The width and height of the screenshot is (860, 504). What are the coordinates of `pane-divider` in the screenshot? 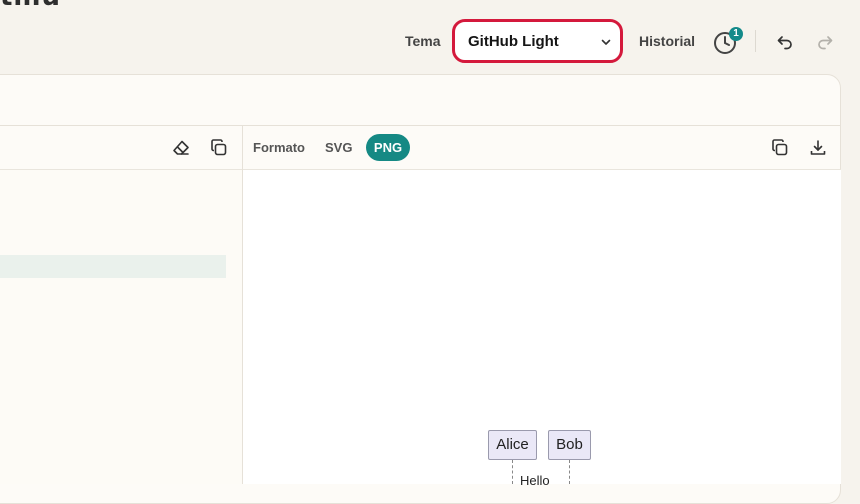 It's located at (242, 305).